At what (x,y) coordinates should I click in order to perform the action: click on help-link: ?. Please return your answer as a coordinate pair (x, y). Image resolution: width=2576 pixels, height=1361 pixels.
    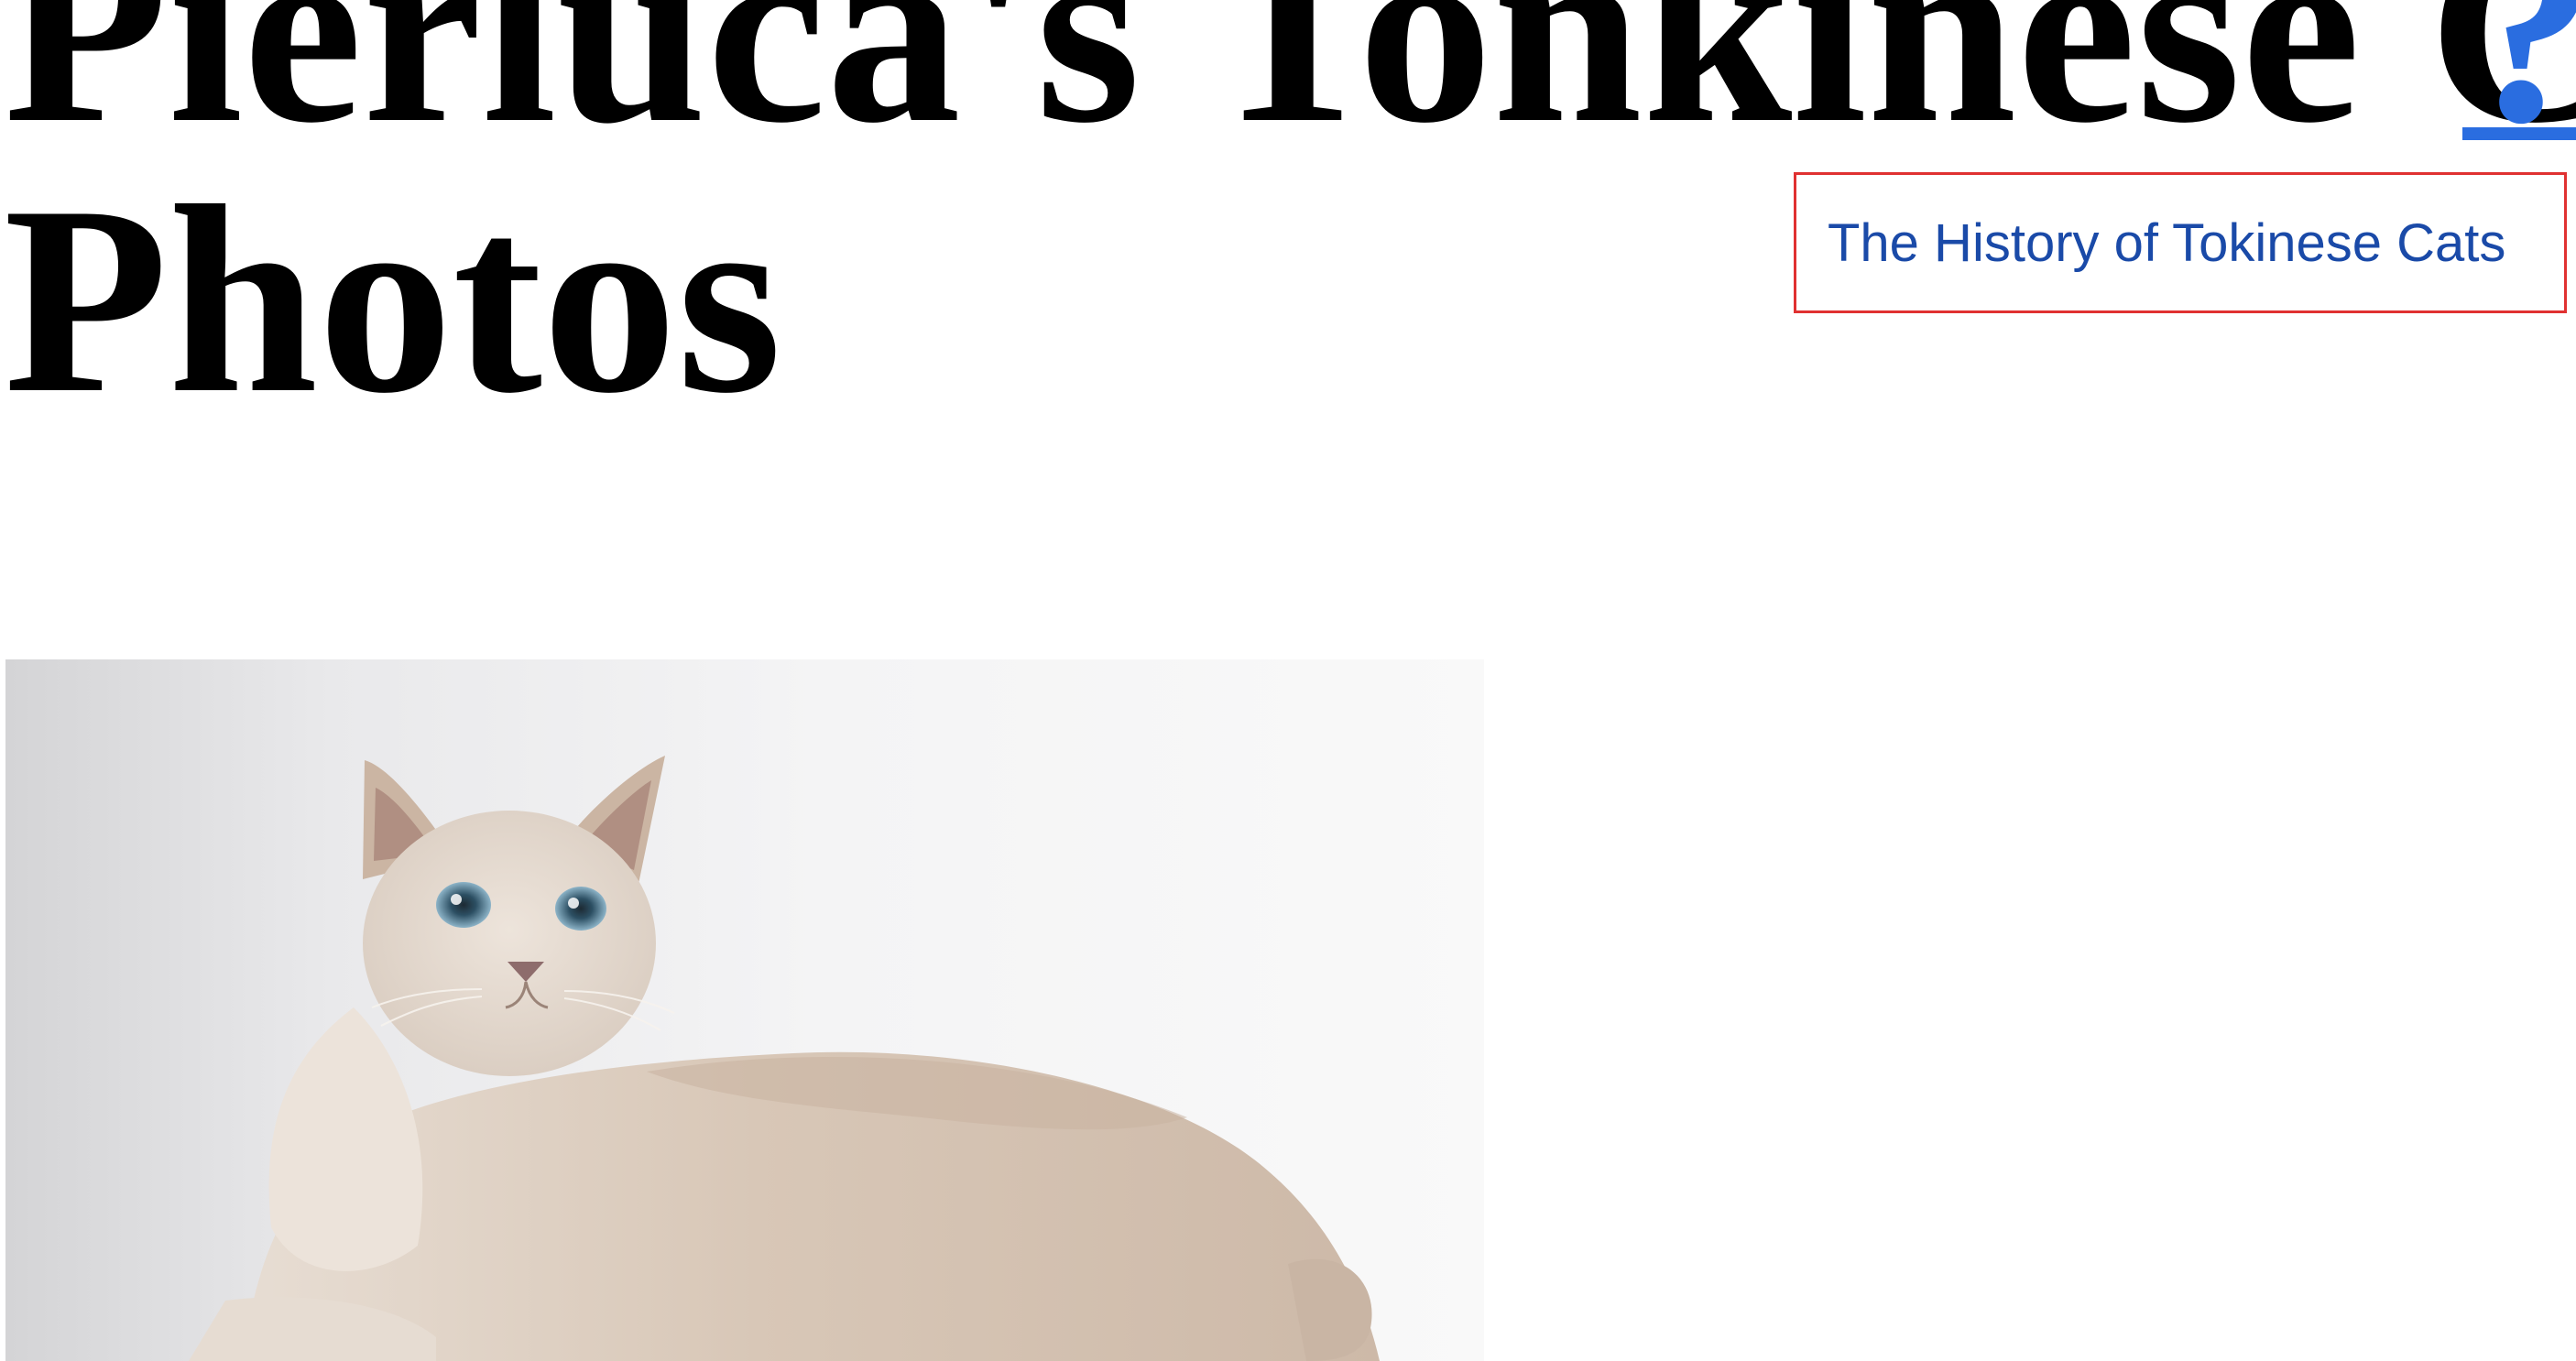
    Looking at the image, I should click on (2519, 82).